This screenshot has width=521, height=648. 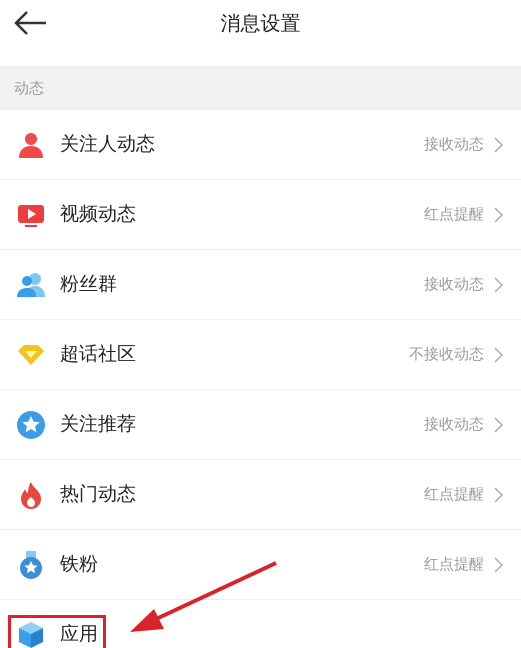 What do you see at coordinates (79, 634) in the screenshot?
I see `row-label: 应用` at bounding box center [79, 634].